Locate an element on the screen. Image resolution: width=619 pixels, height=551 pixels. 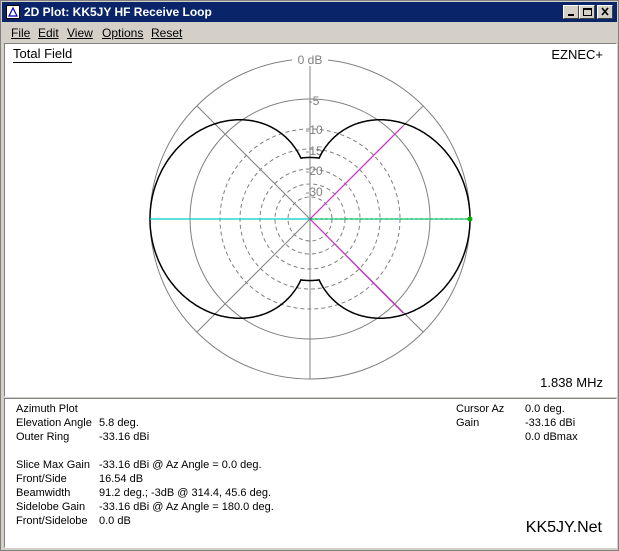
beamwidth-value: 91.2 deg.; -3dB @ 314.4, 45.6 deg. is located at coordinates (185, 493).